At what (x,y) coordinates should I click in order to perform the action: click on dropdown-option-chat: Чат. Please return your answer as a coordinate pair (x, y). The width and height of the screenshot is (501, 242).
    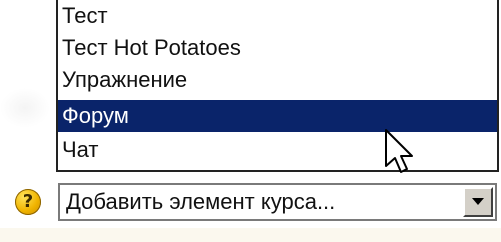
    Looking at the image, I should click on (277, 150).